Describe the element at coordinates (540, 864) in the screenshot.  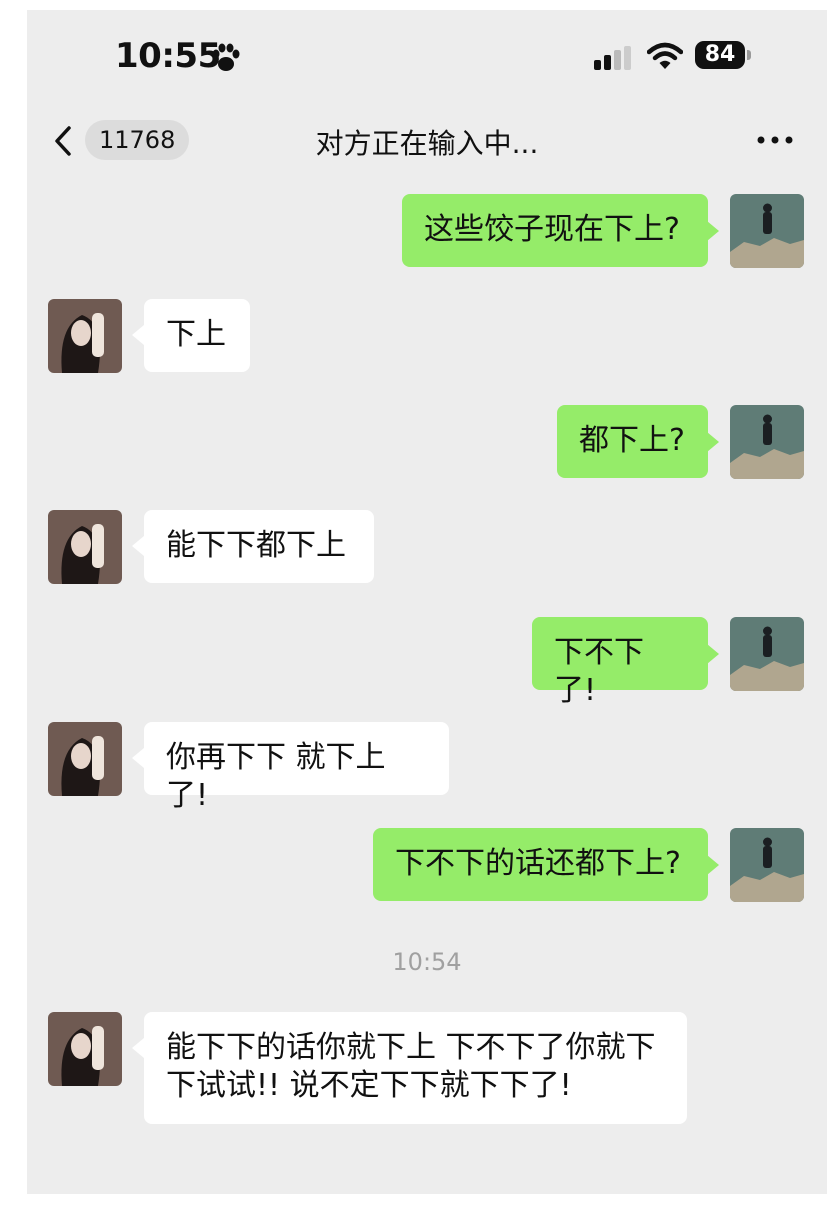
I see `message-bubble-self: 下不下的话还都下上?` at that location.